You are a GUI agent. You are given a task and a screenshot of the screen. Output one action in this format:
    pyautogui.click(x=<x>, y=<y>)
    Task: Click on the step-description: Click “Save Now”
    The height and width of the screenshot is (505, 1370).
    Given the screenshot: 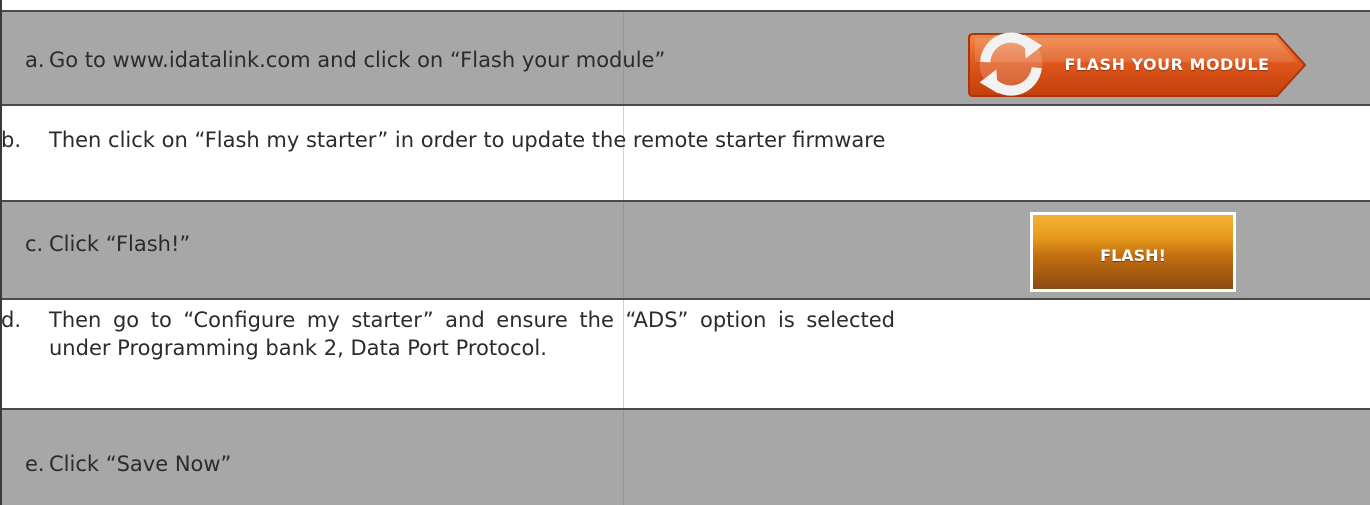 What is the action you would take?
    pyautogui.click(x=140, y=464)
    